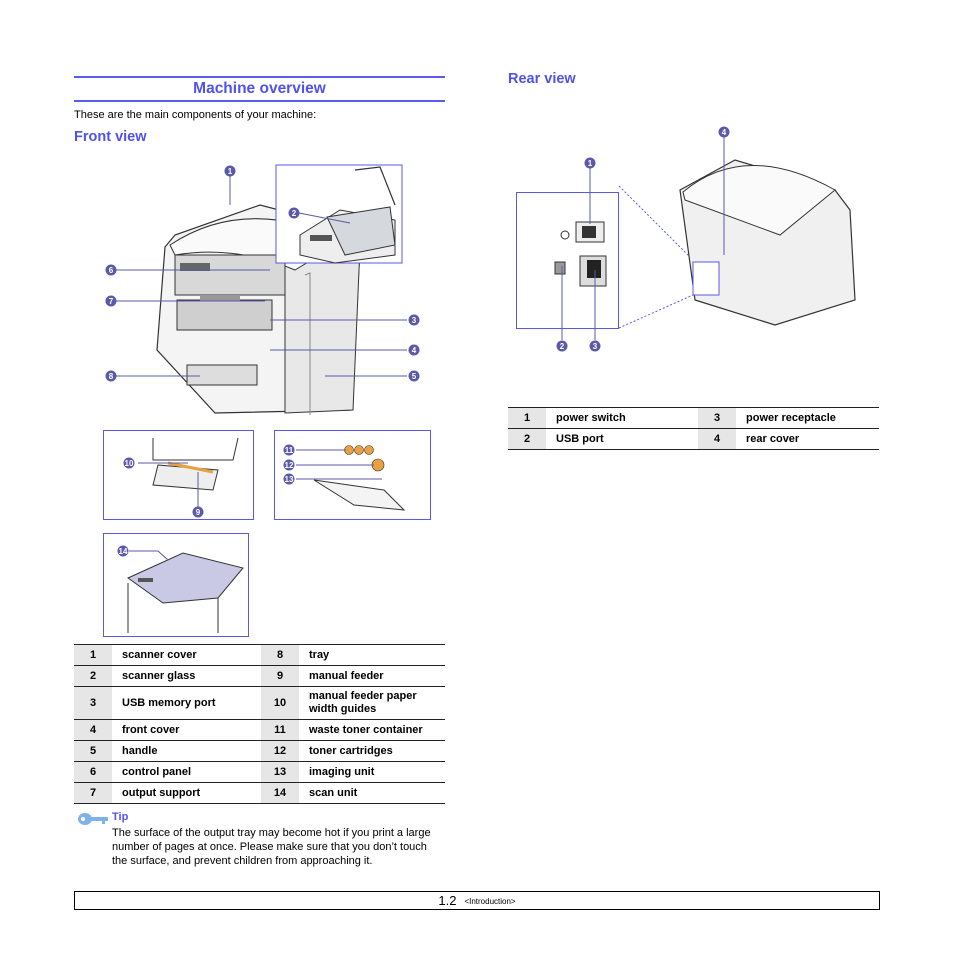  Describe the element at coordinates (622, 439) in the screenshot. I see `part-label: USB port` at that location.